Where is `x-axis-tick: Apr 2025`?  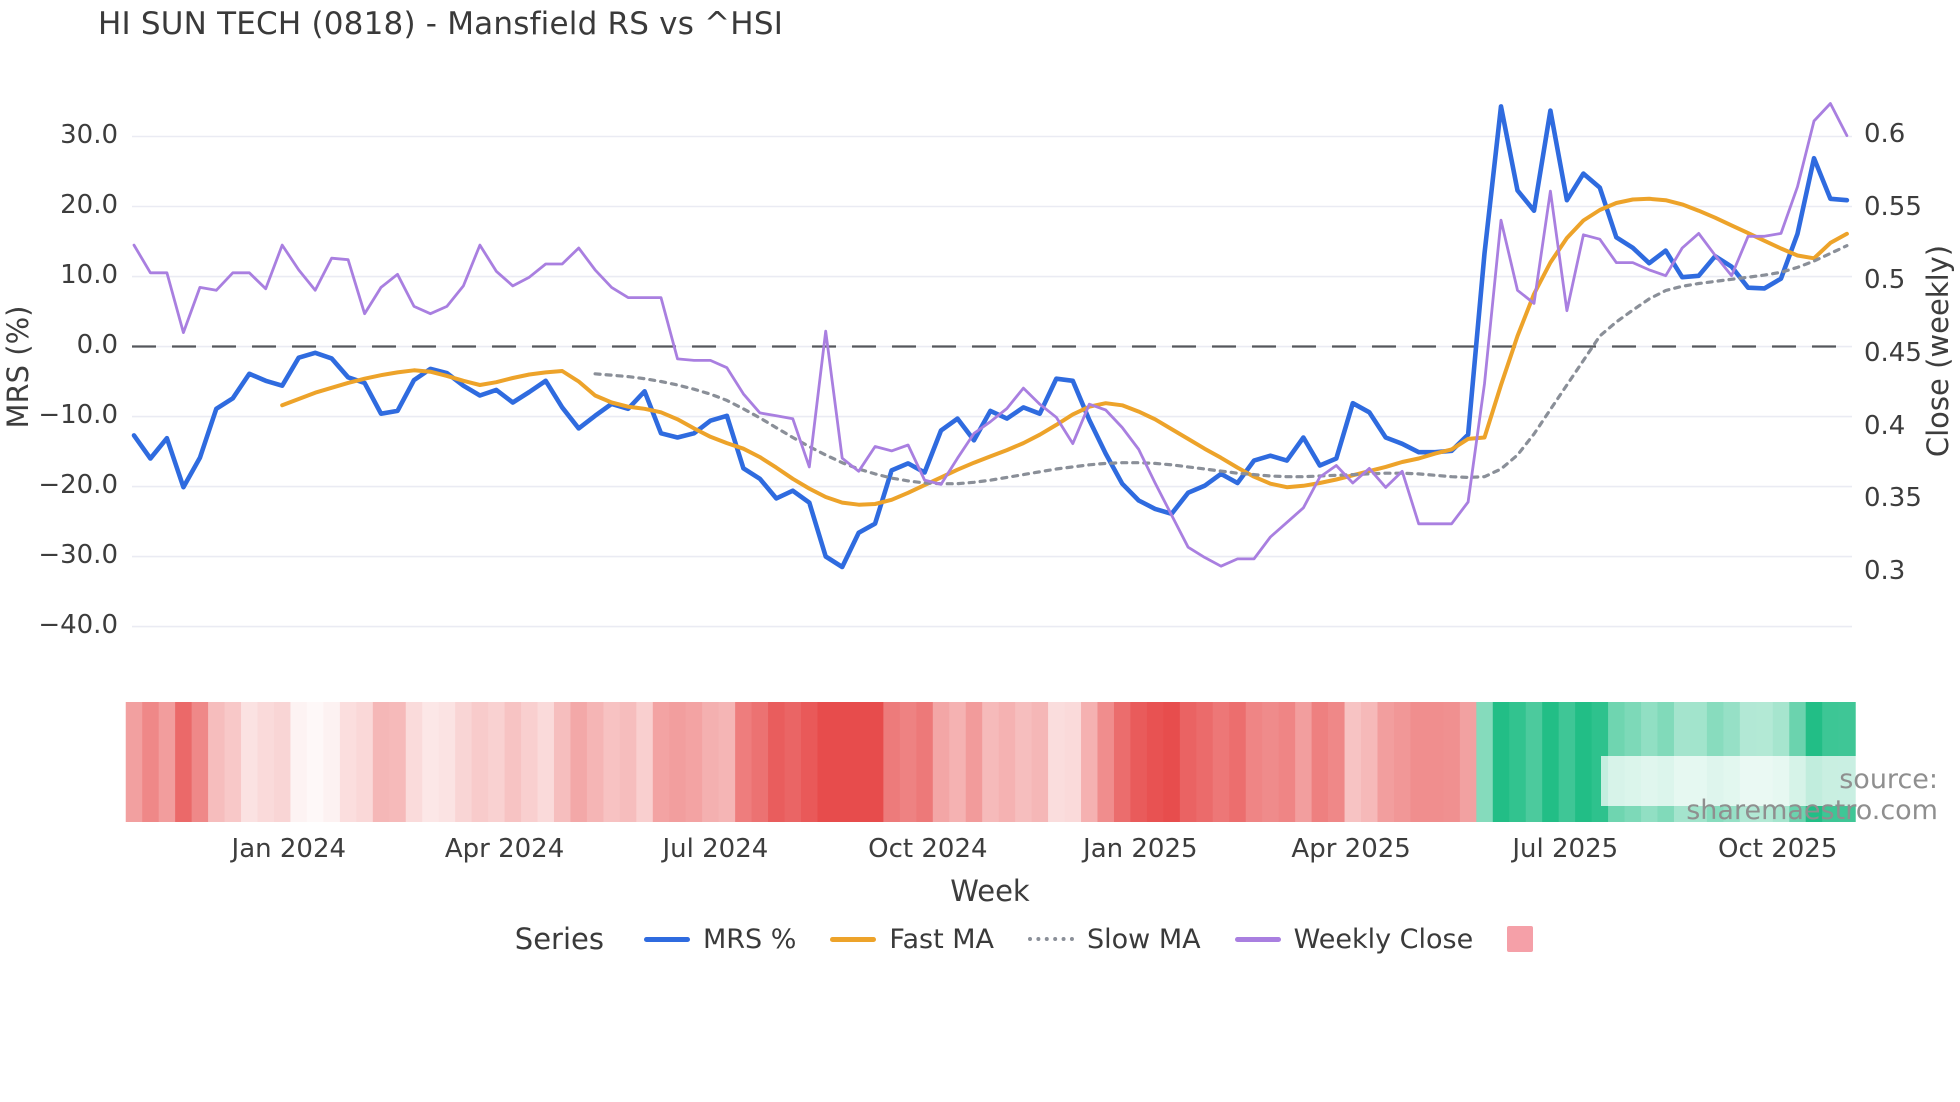 x-axis-tick: Apr 2025 is located at coordinates (1351, 849).